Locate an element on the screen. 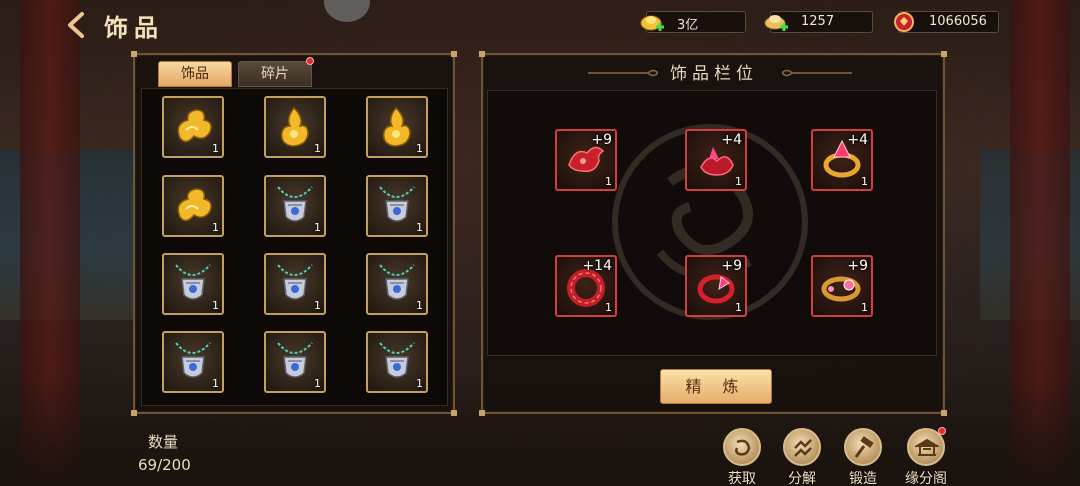 The width and height of the screenshot is (1080, 486). acquire-icon is located at coordinates (743, 447).